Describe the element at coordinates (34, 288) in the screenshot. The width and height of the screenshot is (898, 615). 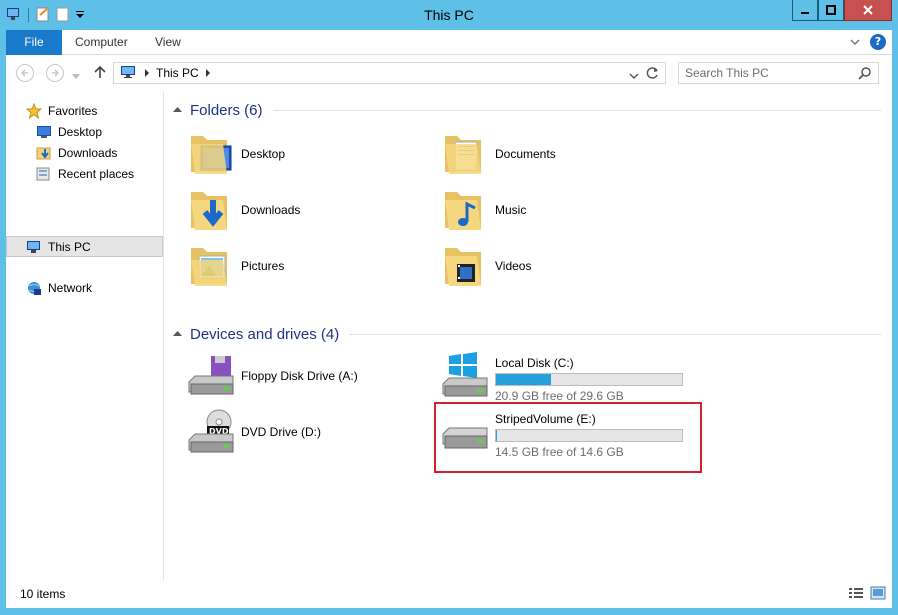
I see `network-icon` at that location.